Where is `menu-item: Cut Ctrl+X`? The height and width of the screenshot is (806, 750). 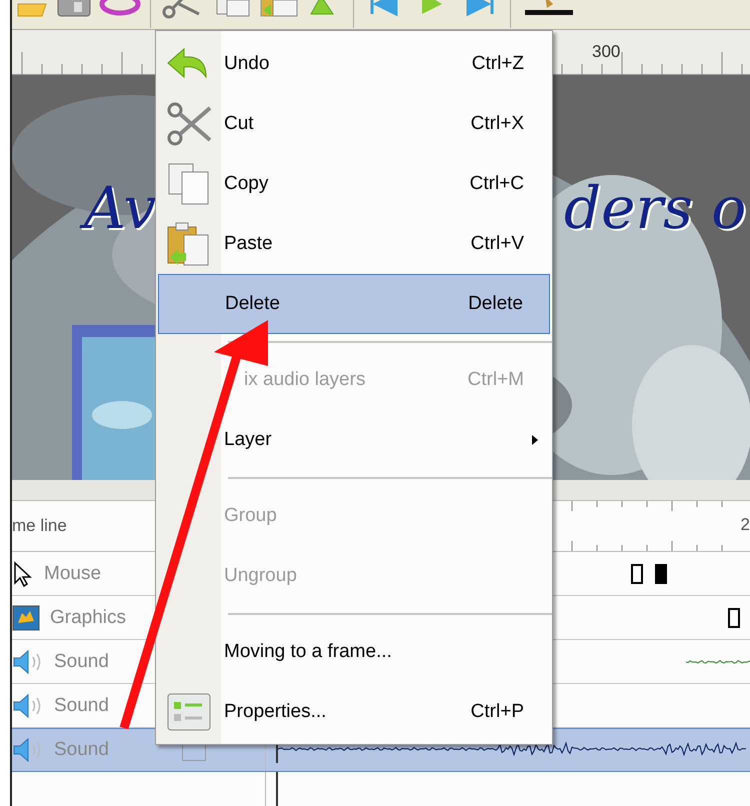
menu-item: Cut Ctrl+X is located at coordinates (354, 124).